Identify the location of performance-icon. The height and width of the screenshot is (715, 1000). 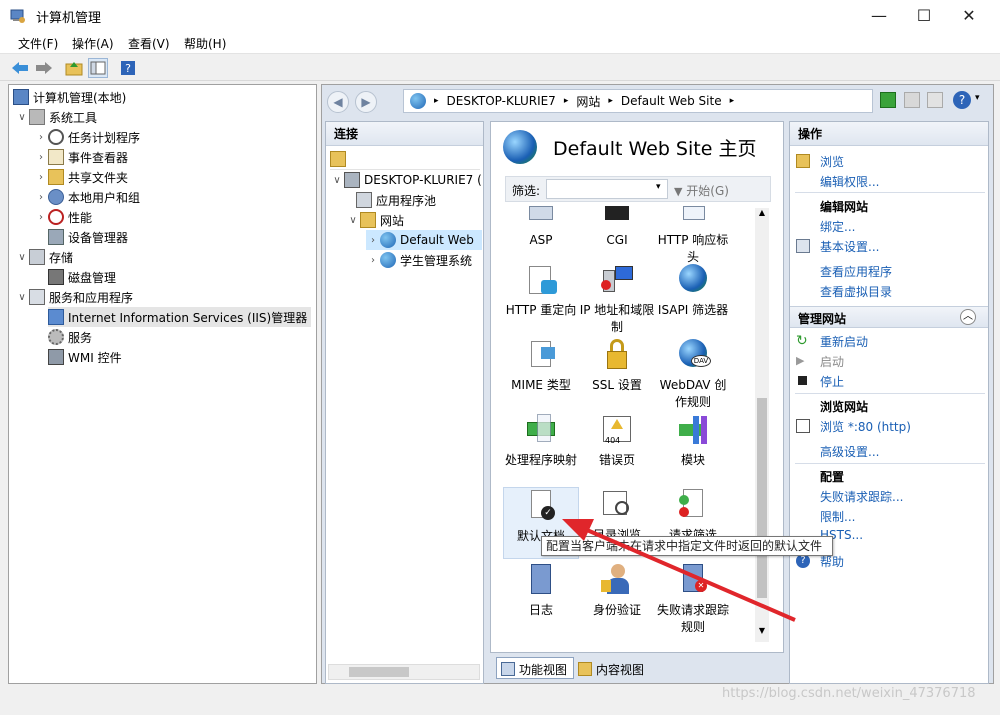
(56, 217).